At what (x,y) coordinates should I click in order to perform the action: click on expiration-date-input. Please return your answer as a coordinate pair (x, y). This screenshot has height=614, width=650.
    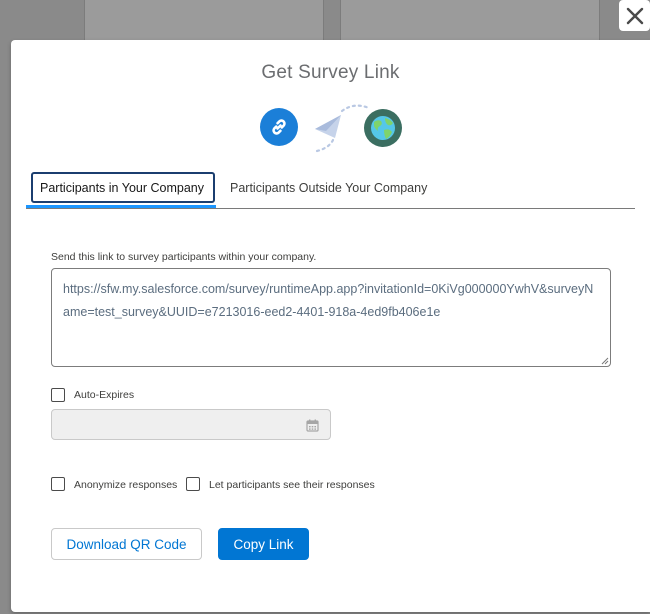
    Looking at the image, I should click on (191, 424).